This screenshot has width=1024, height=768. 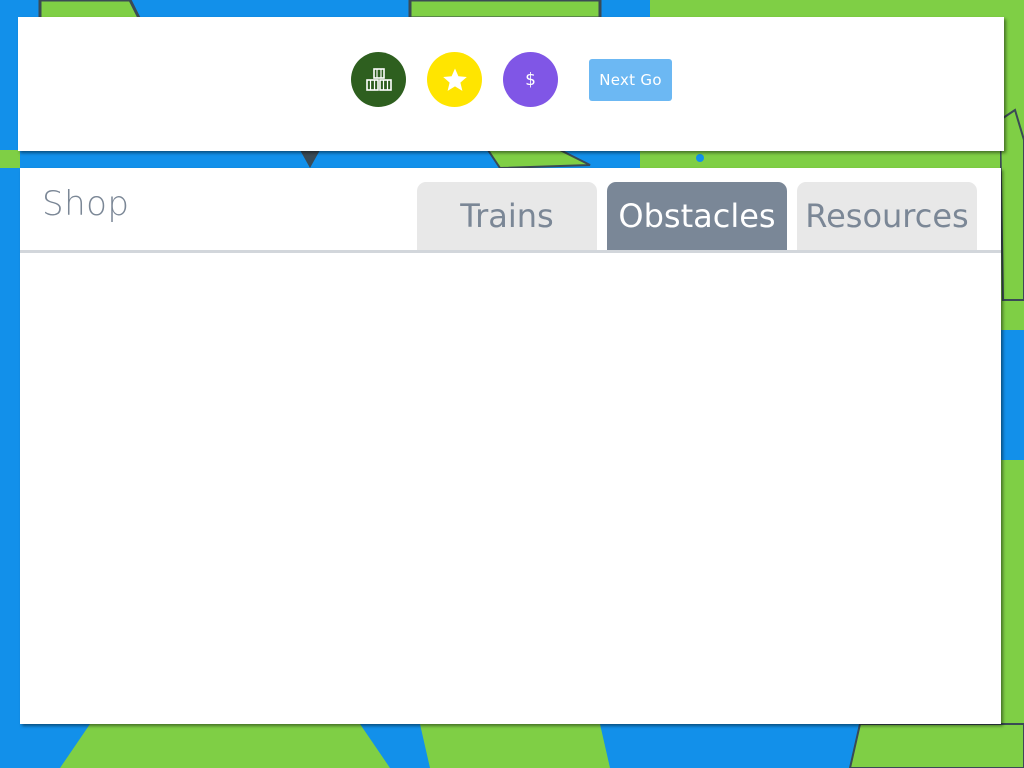 What do you see at coordinates (630, 80) in the screenshot?
I see `next-go-button: Next Go` at bounding box center [630, 80].